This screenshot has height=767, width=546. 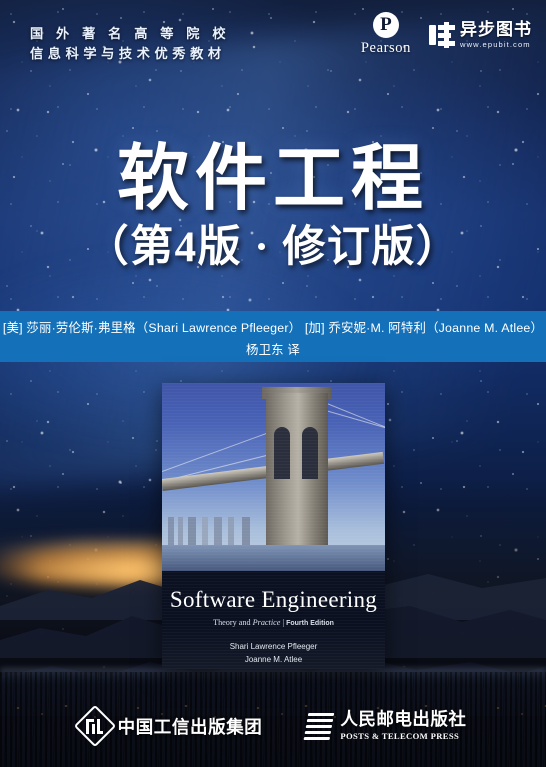 I want to click on epubit-url: www.epubit.com, so click(x=495, y=44).